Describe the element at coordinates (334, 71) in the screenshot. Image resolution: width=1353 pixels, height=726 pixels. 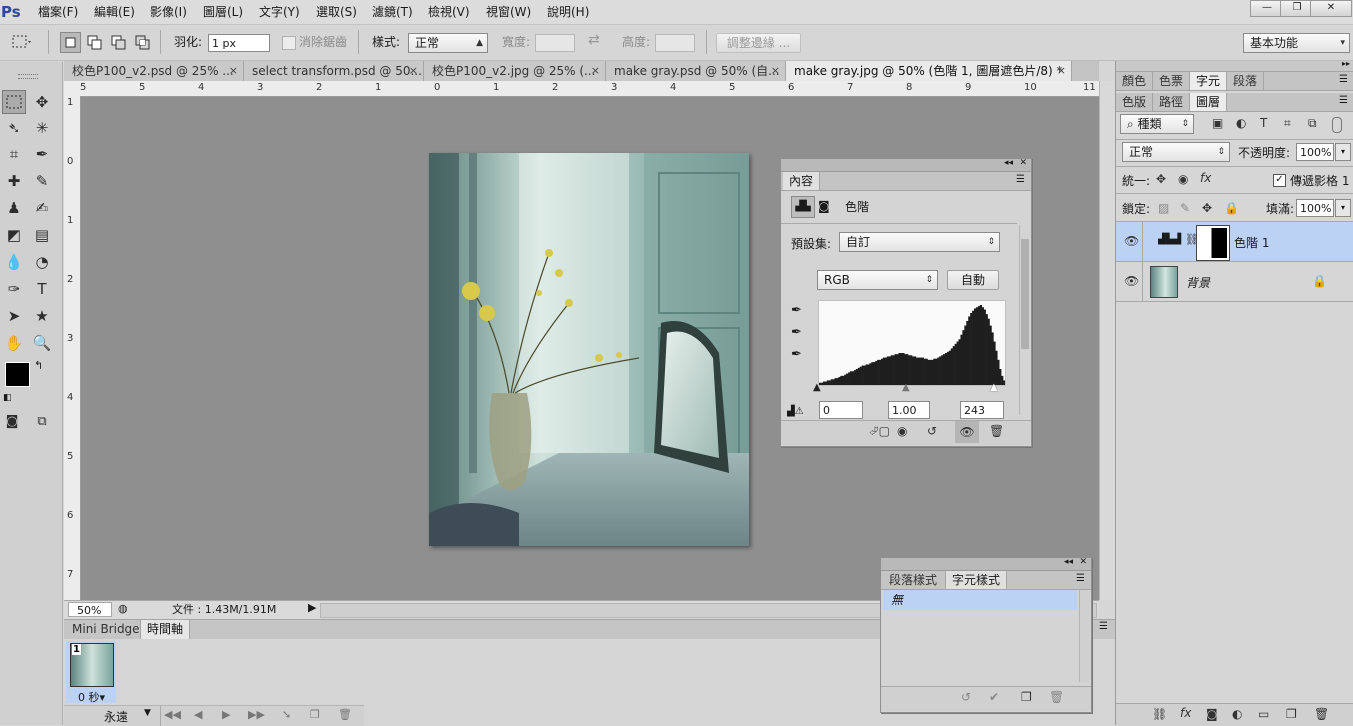
I see `doc-tab: select transform.psd @ 50... ×` at that location.